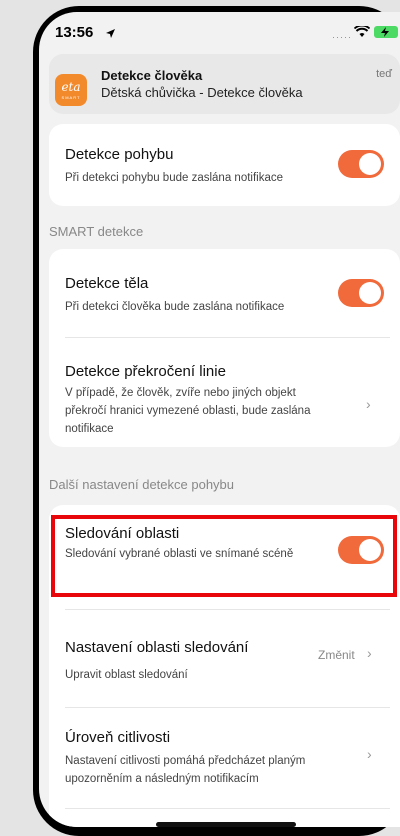  What do you see at coordinates (386, 32) in the screenshot?
I see `battery-icon` at bounding box center [386, 32].